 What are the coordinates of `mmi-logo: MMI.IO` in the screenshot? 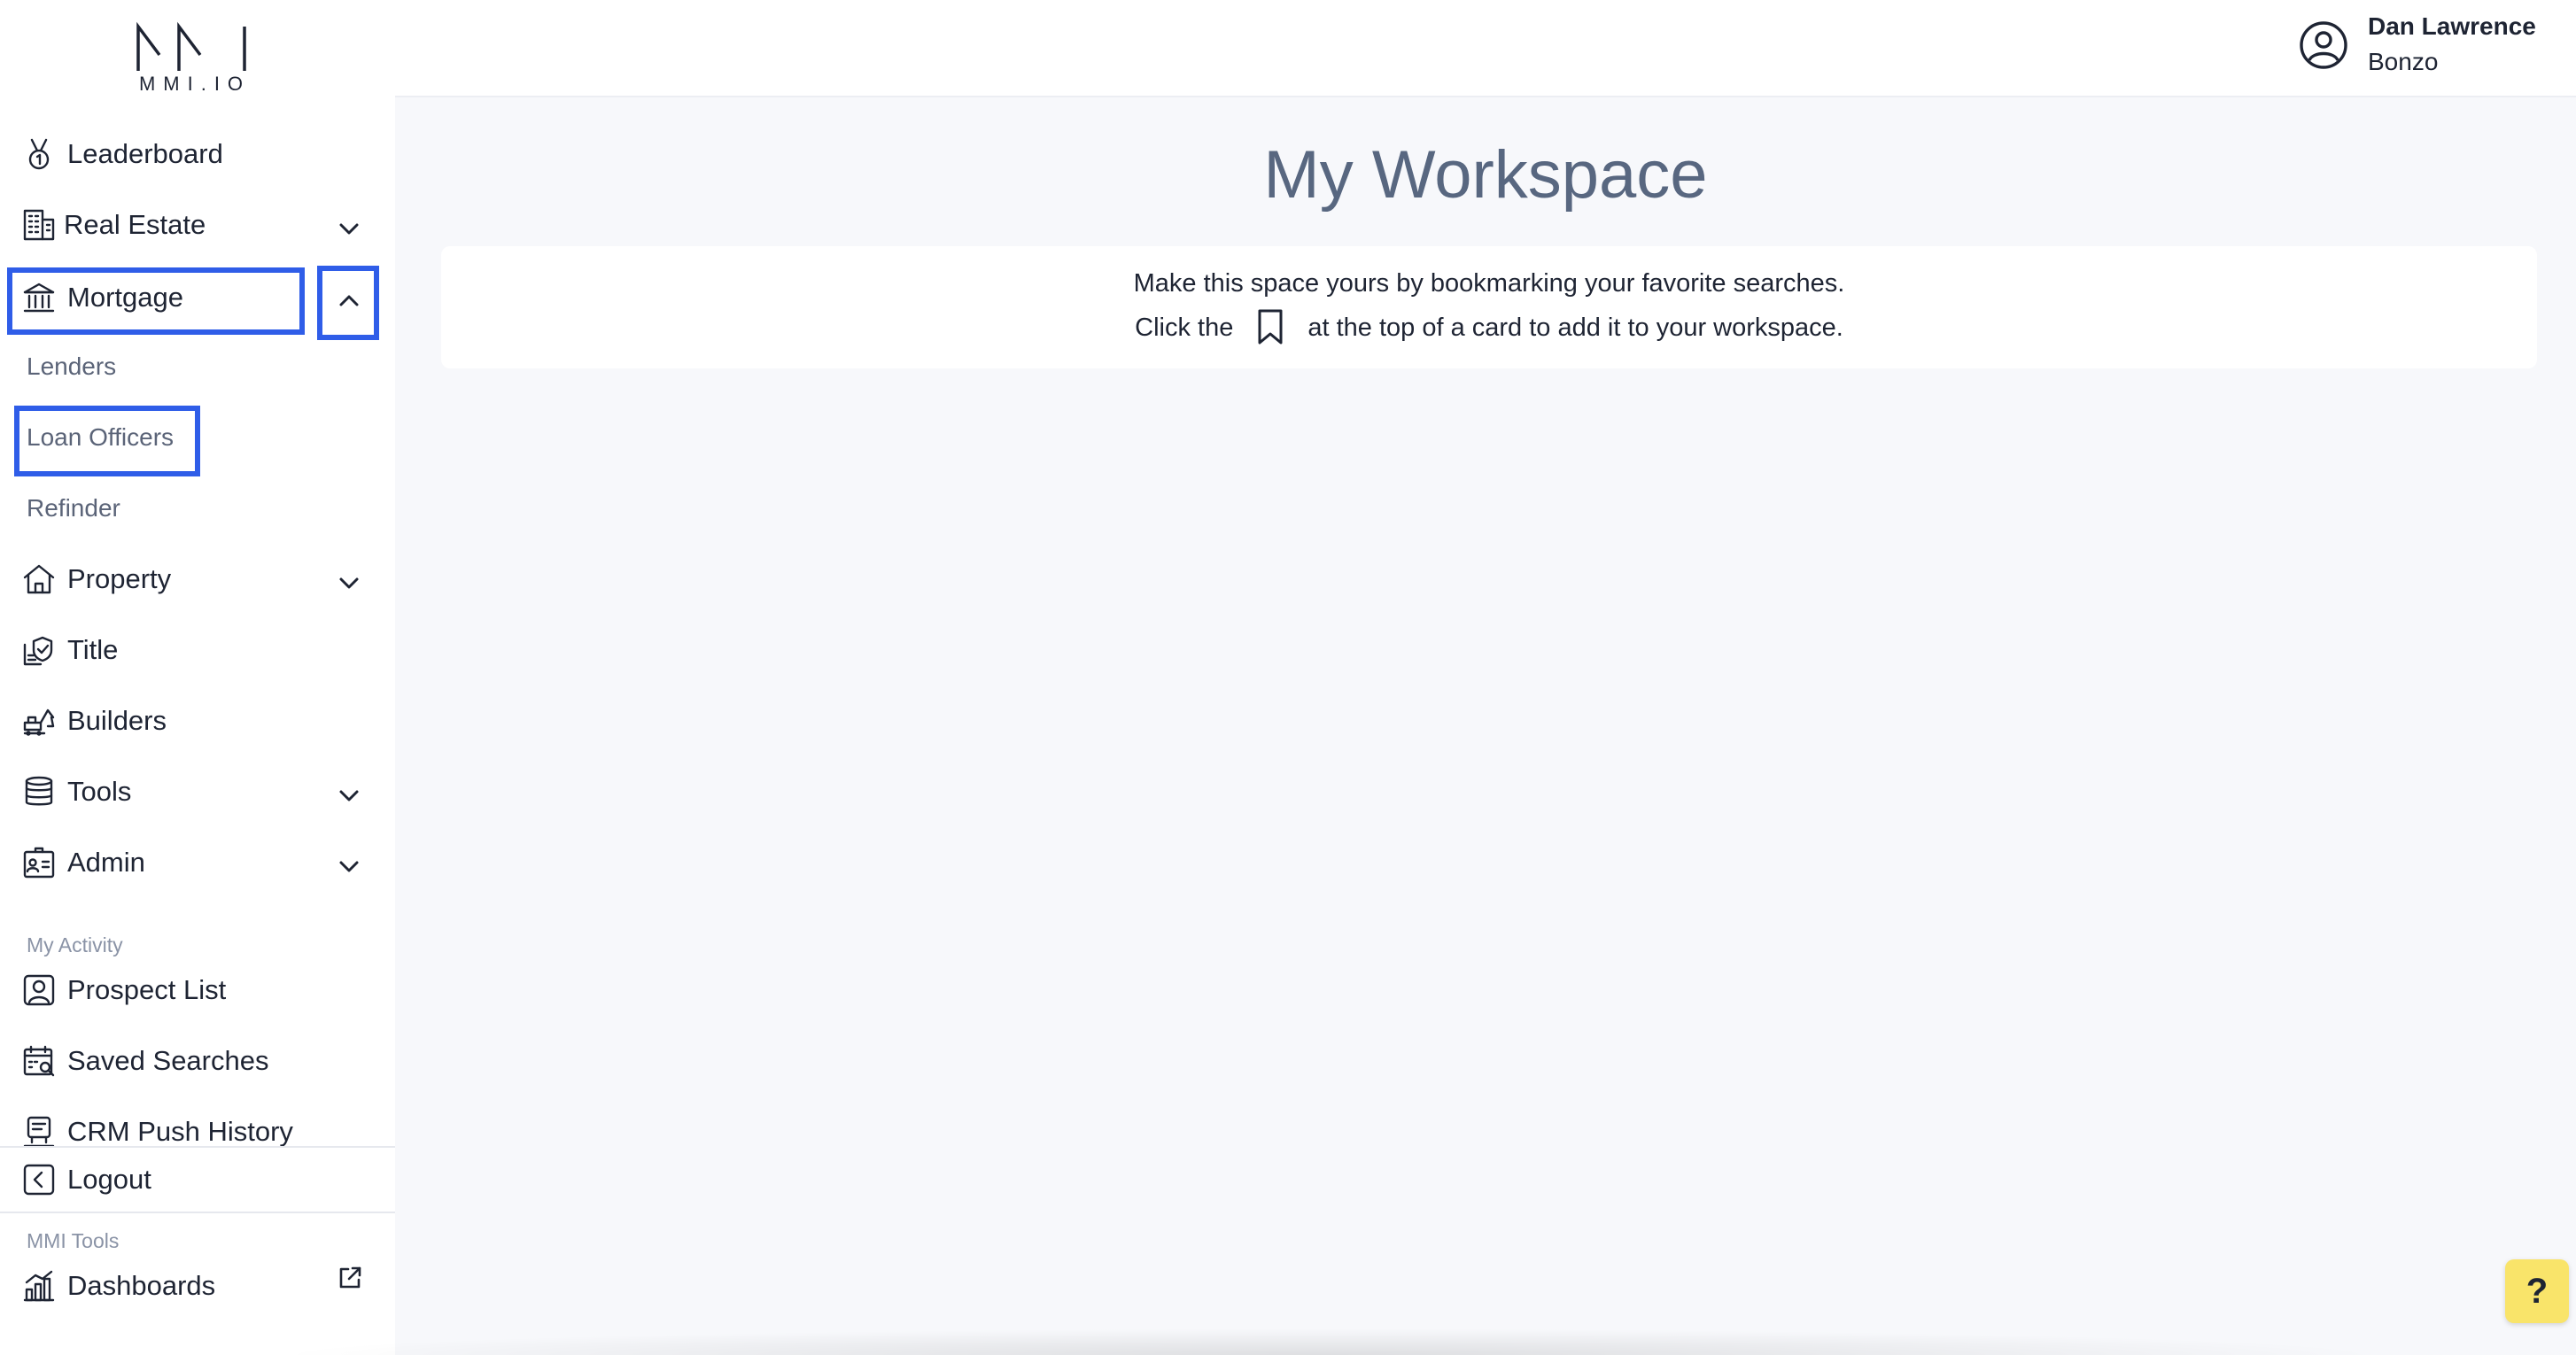 It's located at (195, 61).